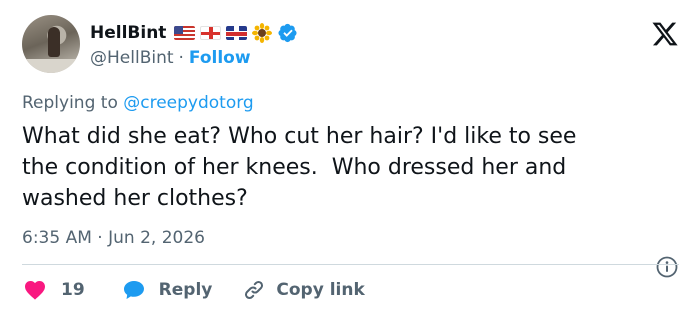  I want to click on link-icon, so click(254, 290).